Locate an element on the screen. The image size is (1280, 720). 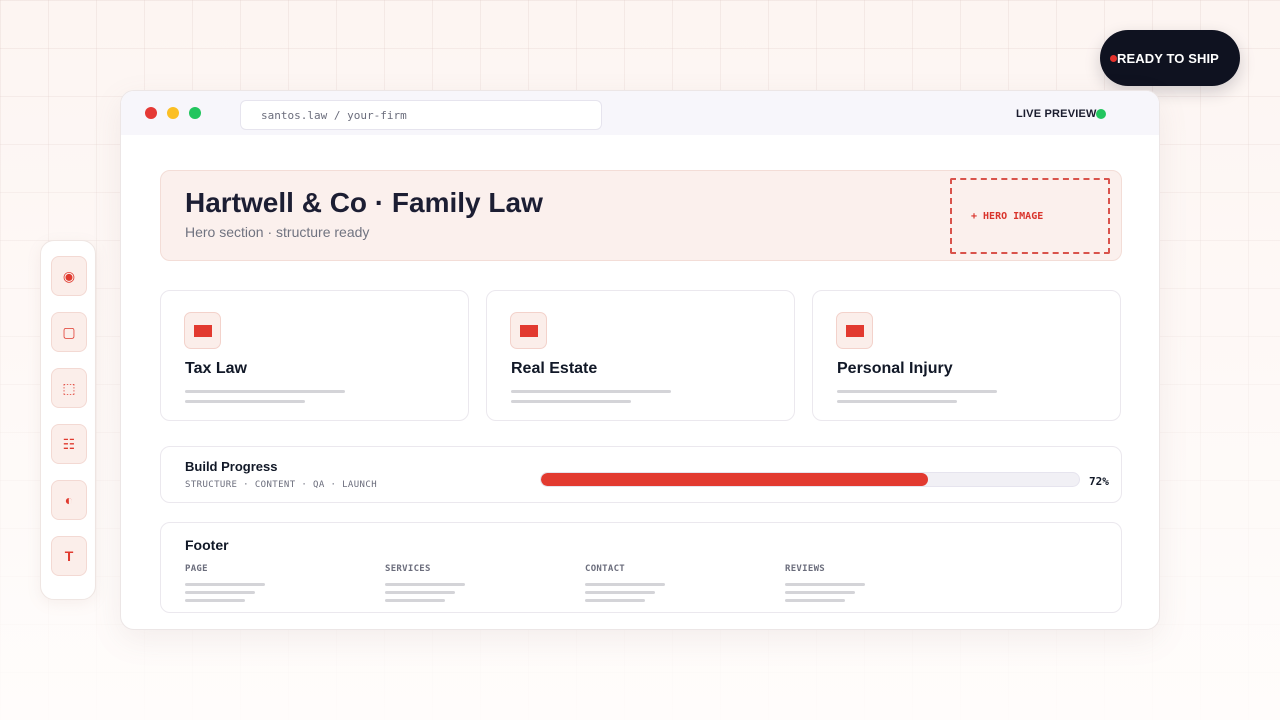
footer-section: Footer PAGE SERVICES CONTACT REVIEWS is located at coordinates (641, 567).